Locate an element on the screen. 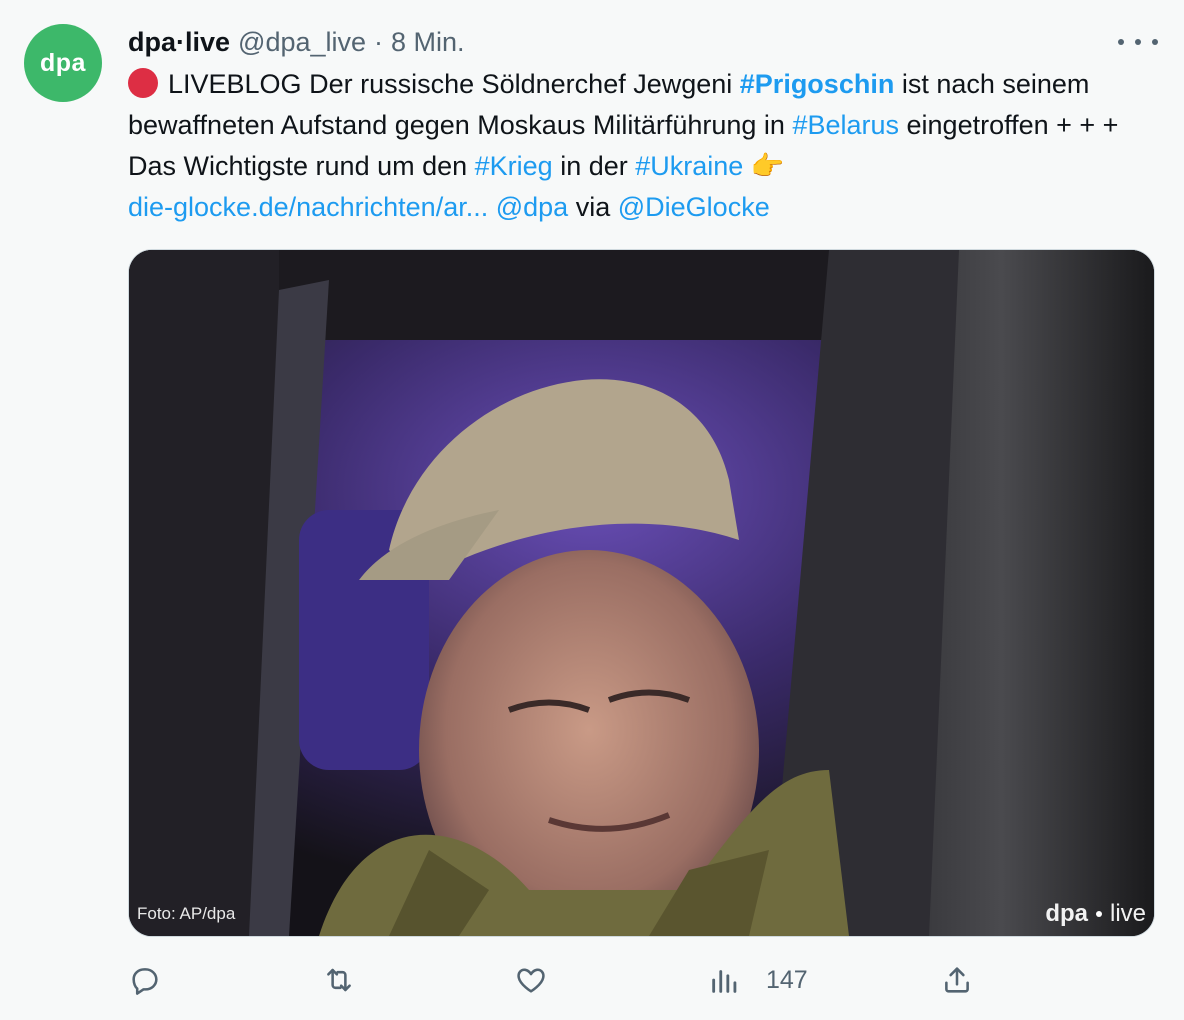 The image size is (1184, 1020). watermark-live: live is located at coordinates (1127, 913).